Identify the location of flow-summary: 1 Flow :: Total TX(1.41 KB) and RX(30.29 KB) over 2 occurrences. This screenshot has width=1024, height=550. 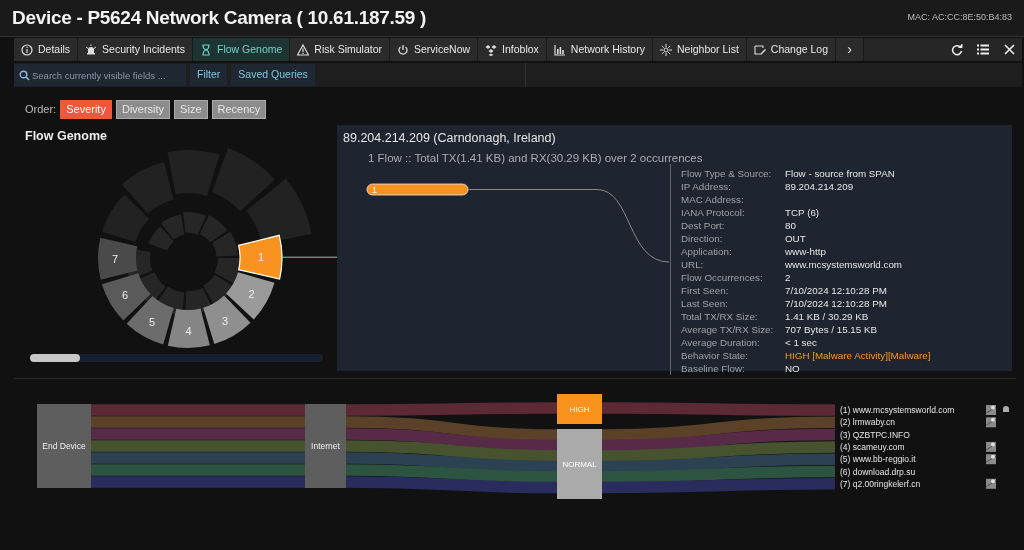
(535, 158).